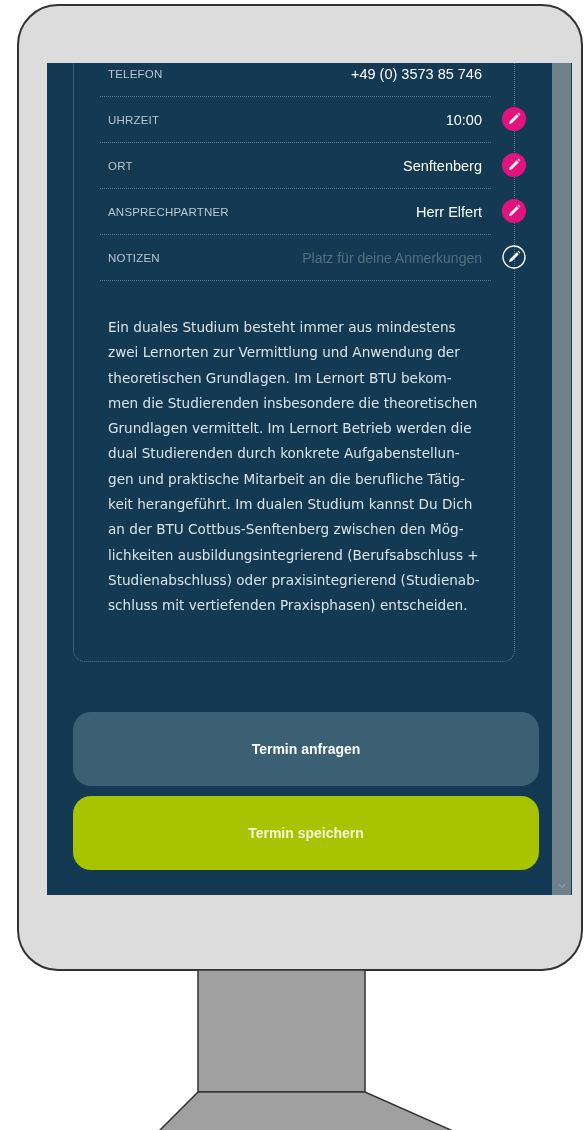  Describe the element at coordinates (463, 119) in the screenshot. I see `field-value: 10:00` at that location.